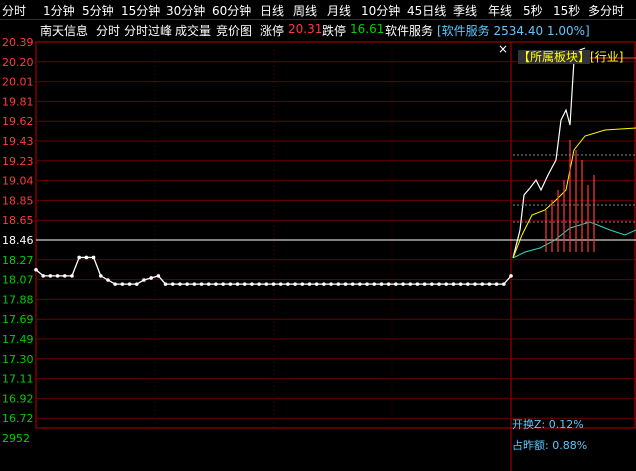  What do you see at coordinates (570, 445) in the screenshot?
I see `prev-amount-value: 0.88%` at bounding box center [570, 445].